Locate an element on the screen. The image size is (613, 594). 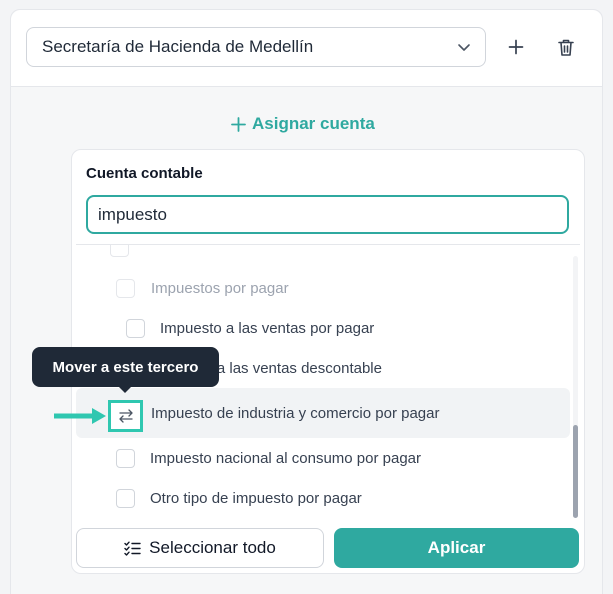
account-option-label: Impuesto a las ventas por pagar is located at coordinates (267, 328).